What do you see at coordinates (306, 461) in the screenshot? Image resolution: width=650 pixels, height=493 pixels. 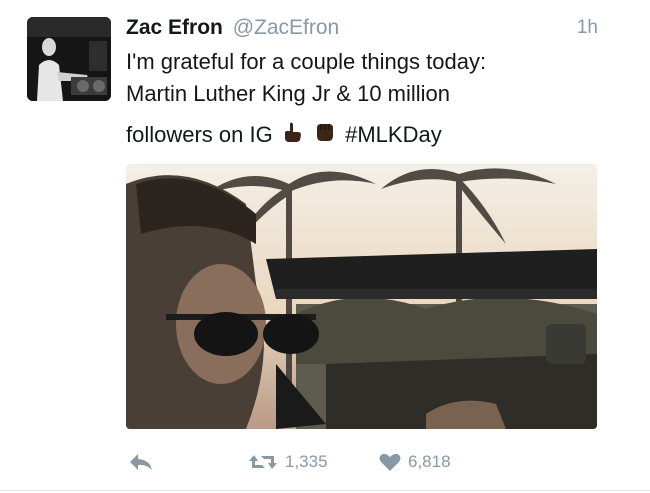 I see `retweet-count: 1,335` at bounding box center [306, 461].